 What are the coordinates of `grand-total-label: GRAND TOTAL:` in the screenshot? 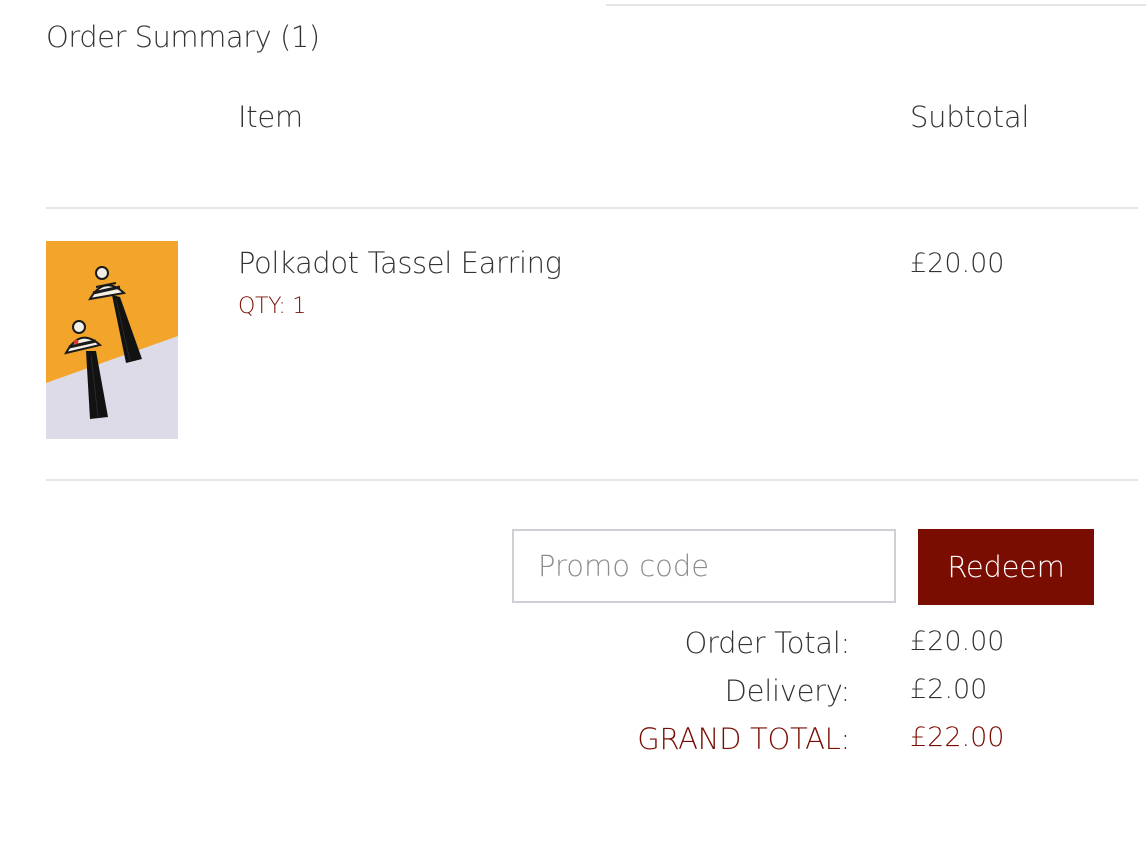 It's located at (743, 739).